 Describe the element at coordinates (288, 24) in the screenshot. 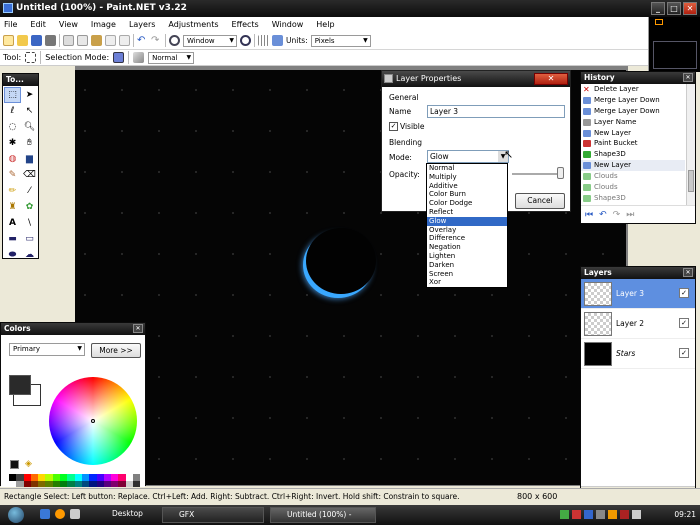

I see `menu-window: Window` at that location.